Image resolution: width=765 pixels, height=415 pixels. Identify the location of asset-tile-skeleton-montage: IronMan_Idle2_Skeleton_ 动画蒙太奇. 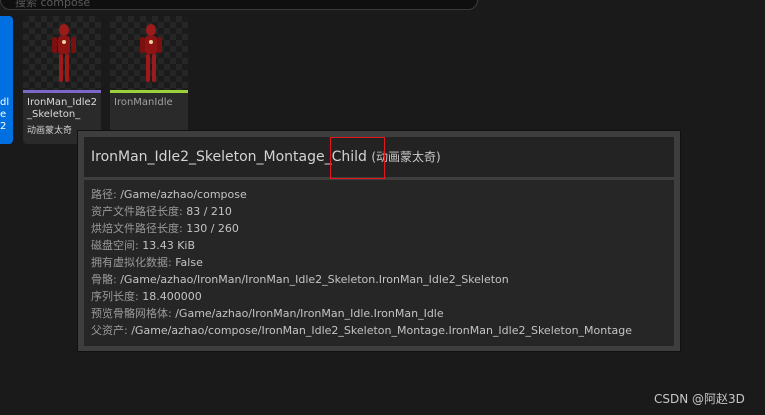
(62, 80).